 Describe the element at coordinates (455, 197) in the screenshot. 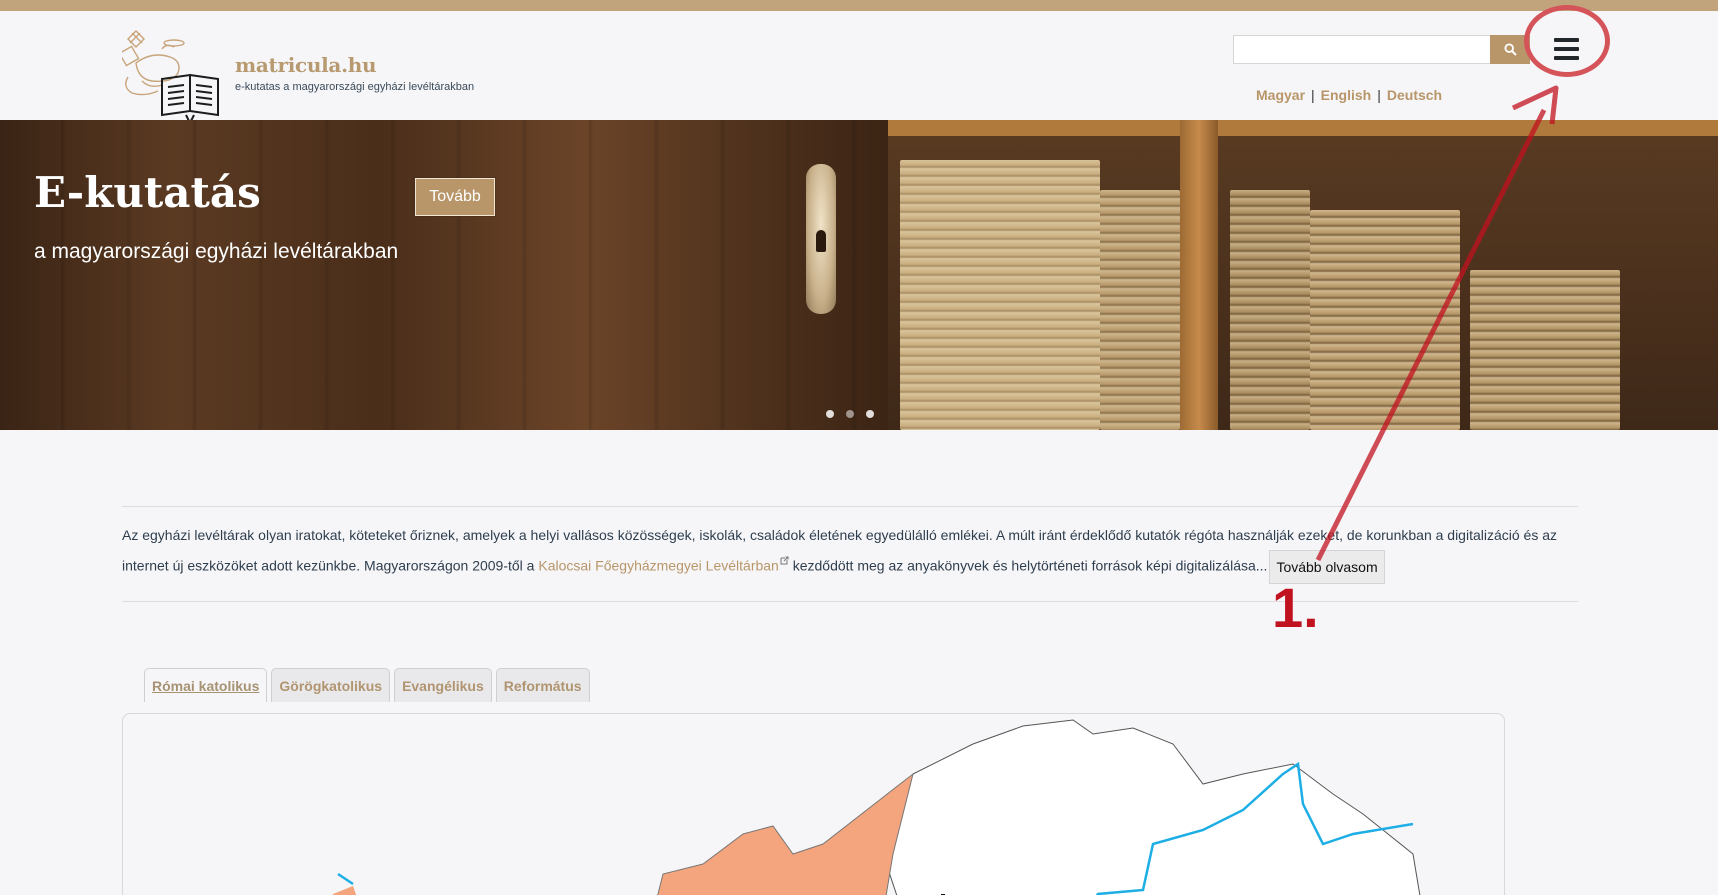

I see `hero-more-button: Tovább` at that location.